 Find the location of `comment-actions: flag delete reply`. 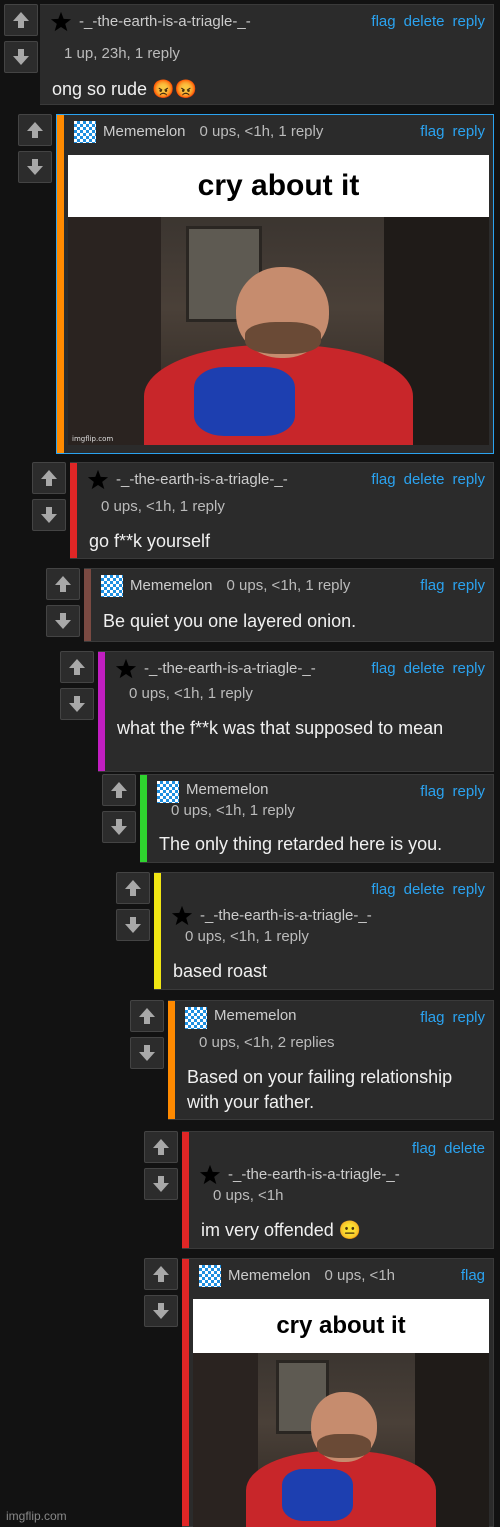

comment-actions: flag delete reply is located at coordinates (424, 479).